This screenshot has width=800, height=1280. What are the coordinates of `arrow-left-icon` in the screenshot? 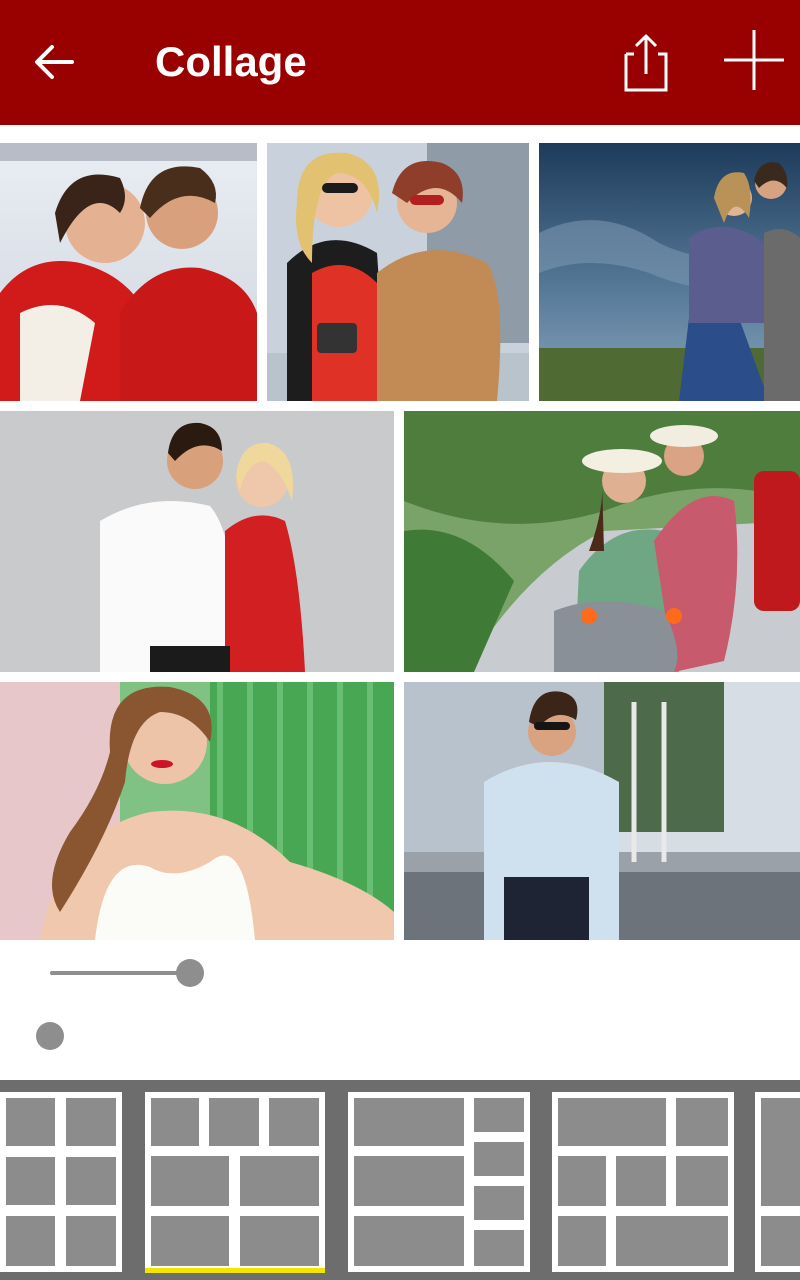 It's located at (54, 62).